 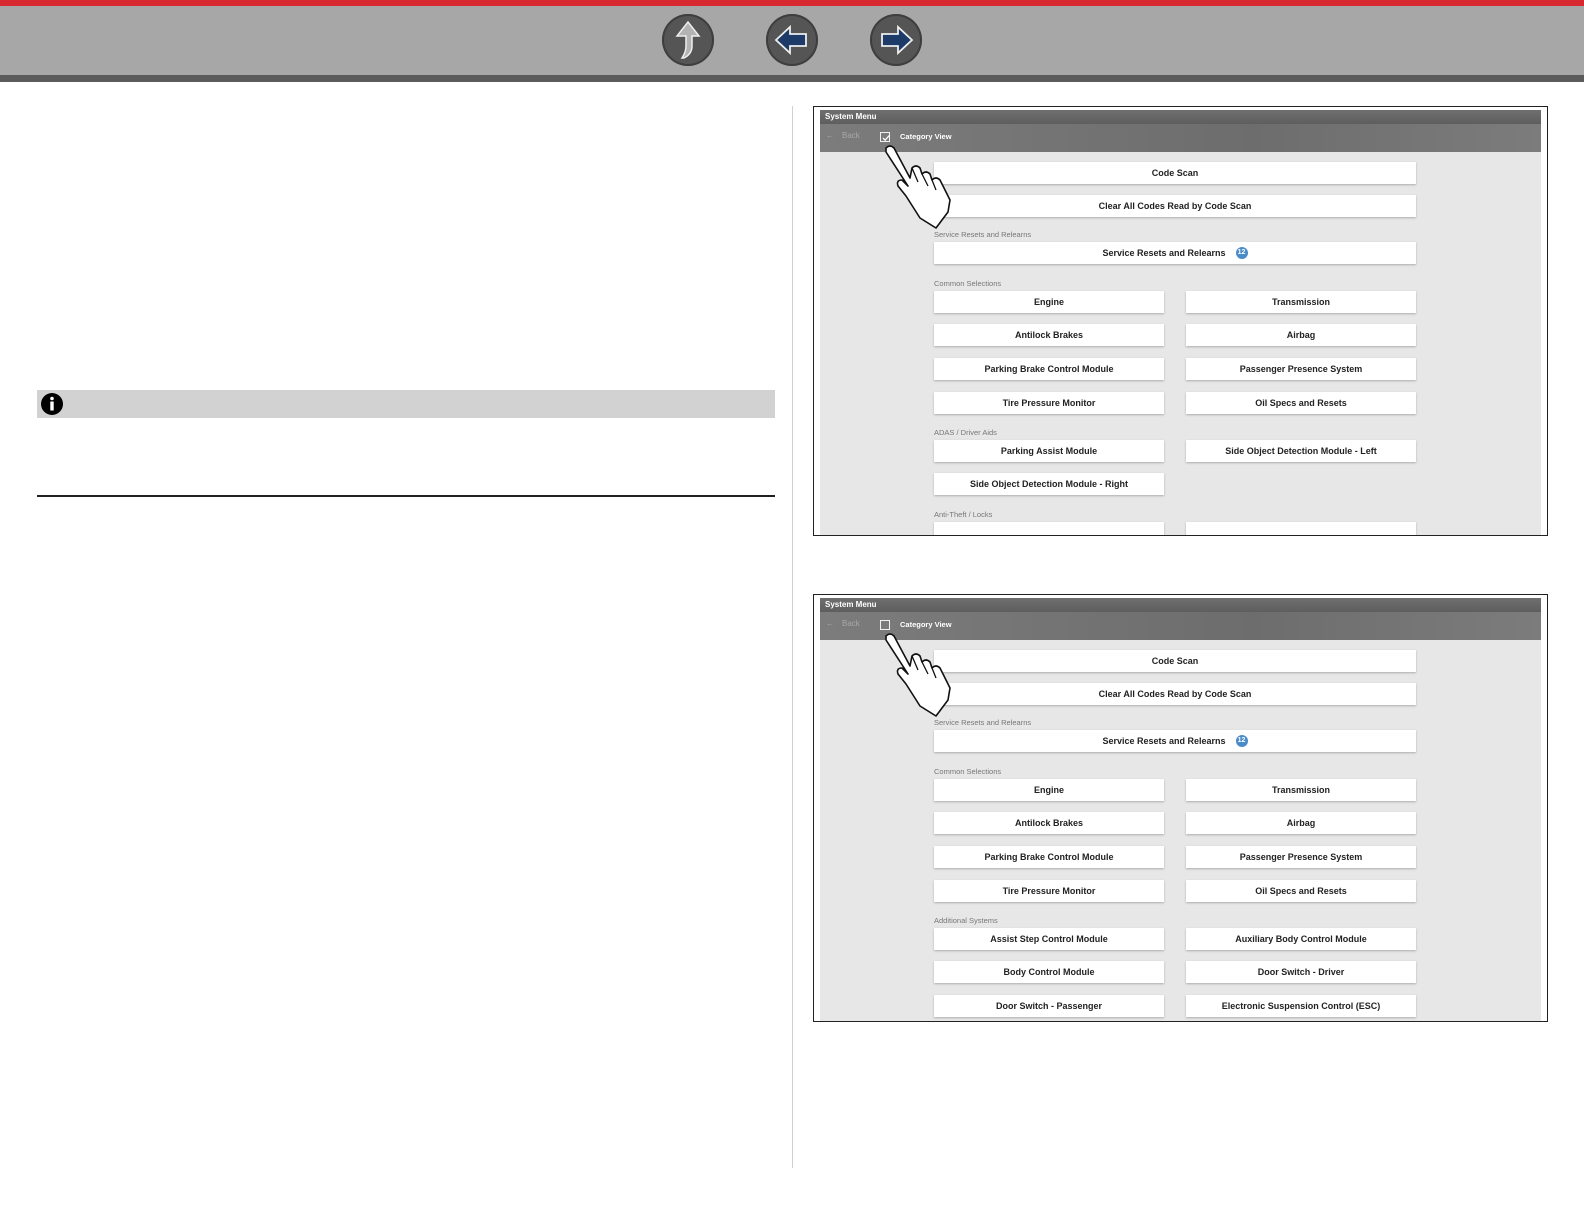 What do you see at coordinates (792, 637) in the screenshot?
I see `column-divider` at bounding box center [792, 637].